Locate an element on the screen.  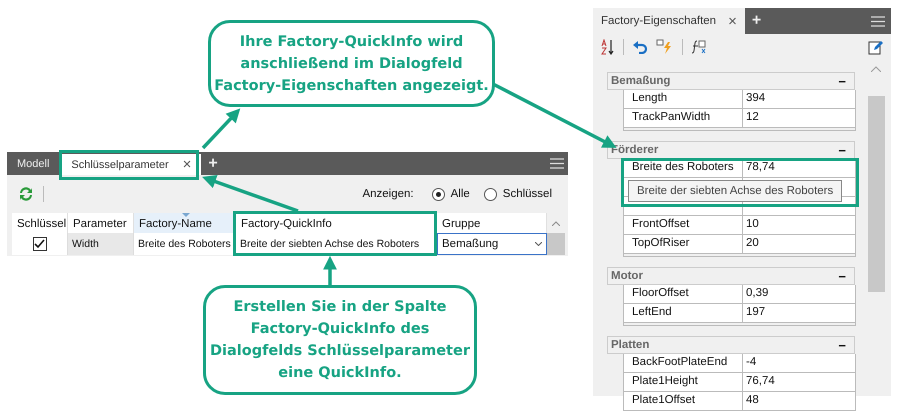
group-title: Platten is located at coordinates (630, 345).